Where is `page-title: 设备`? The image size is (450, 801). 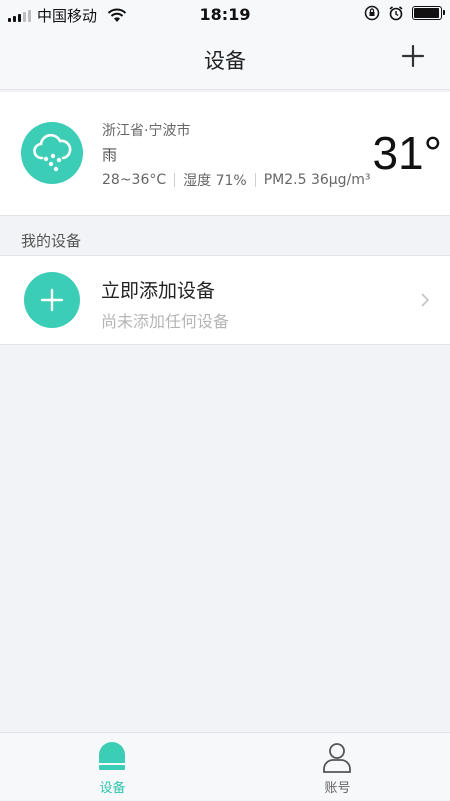
page-title: 设备 is located at coordinates (225, 61).